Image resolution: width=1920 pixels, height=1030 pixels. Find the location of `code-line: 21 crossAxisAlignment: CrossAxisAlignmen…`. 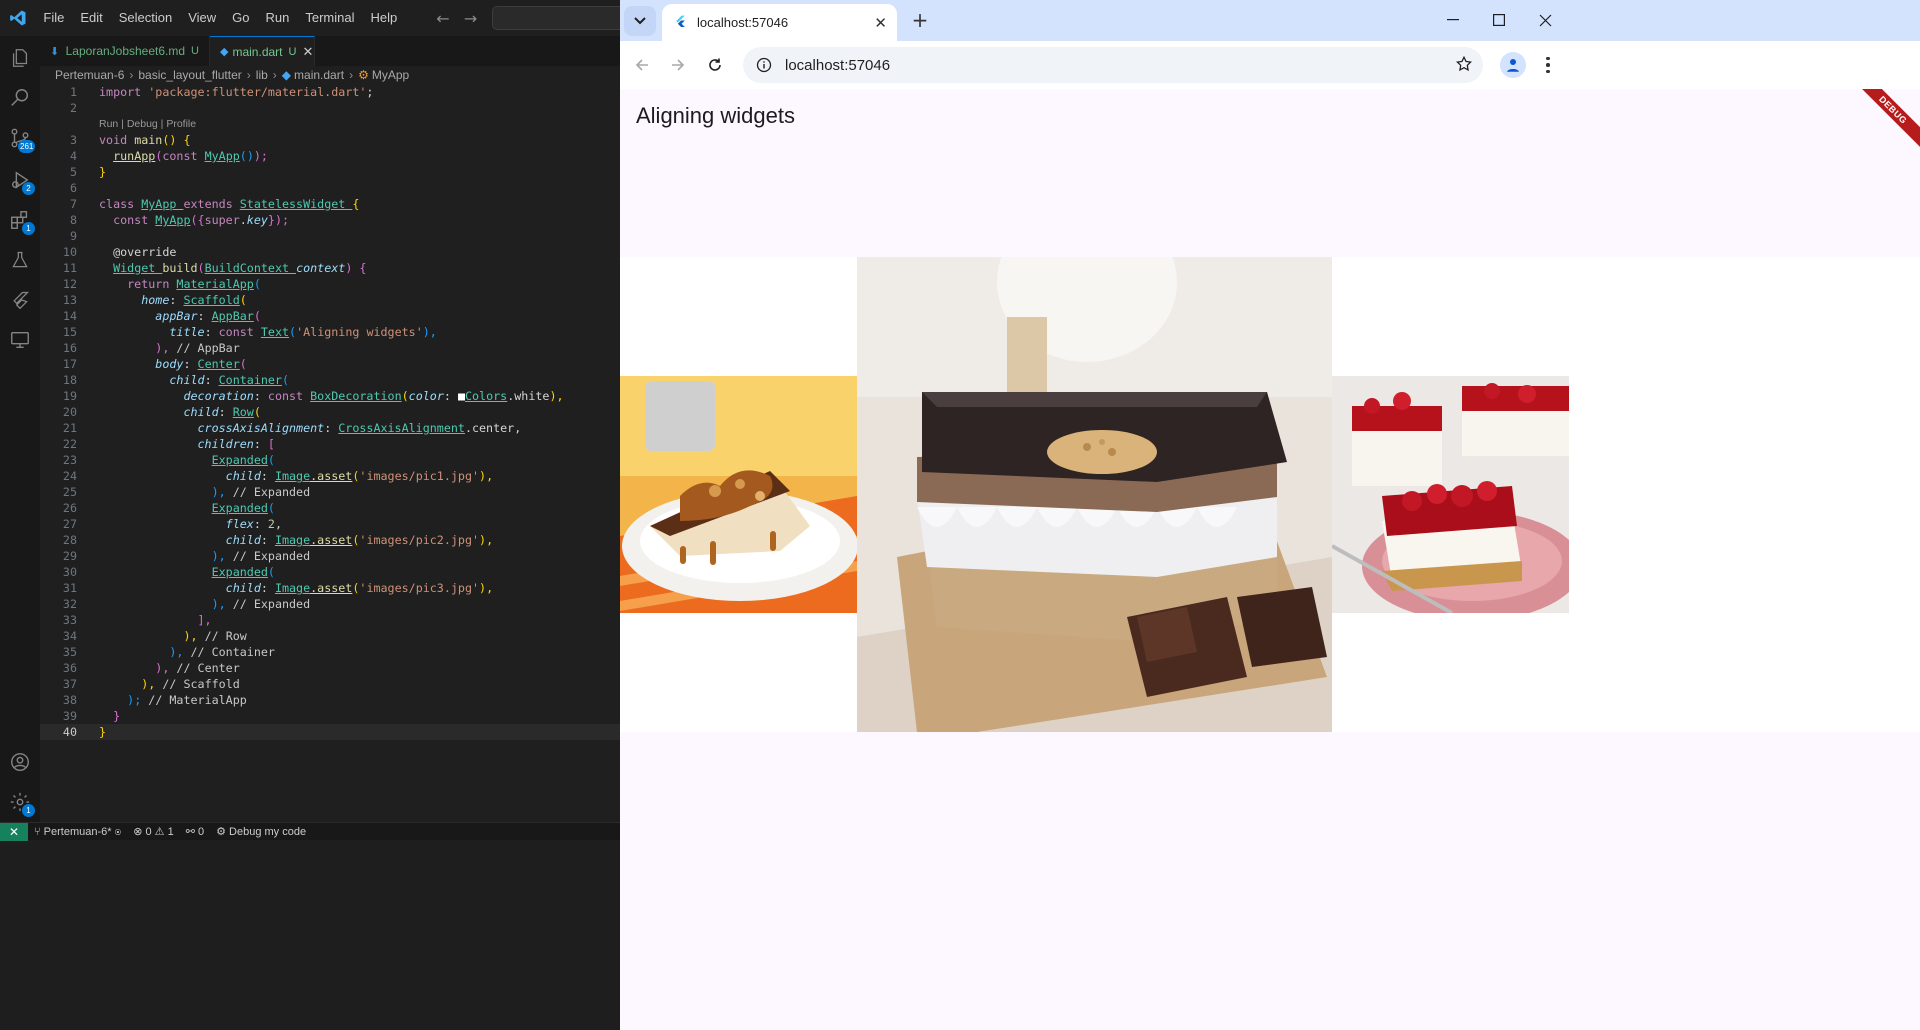

code-line: 21 crossAxisAlignment: CrossAxisAlignmen… is located at coordinates (330, 428).